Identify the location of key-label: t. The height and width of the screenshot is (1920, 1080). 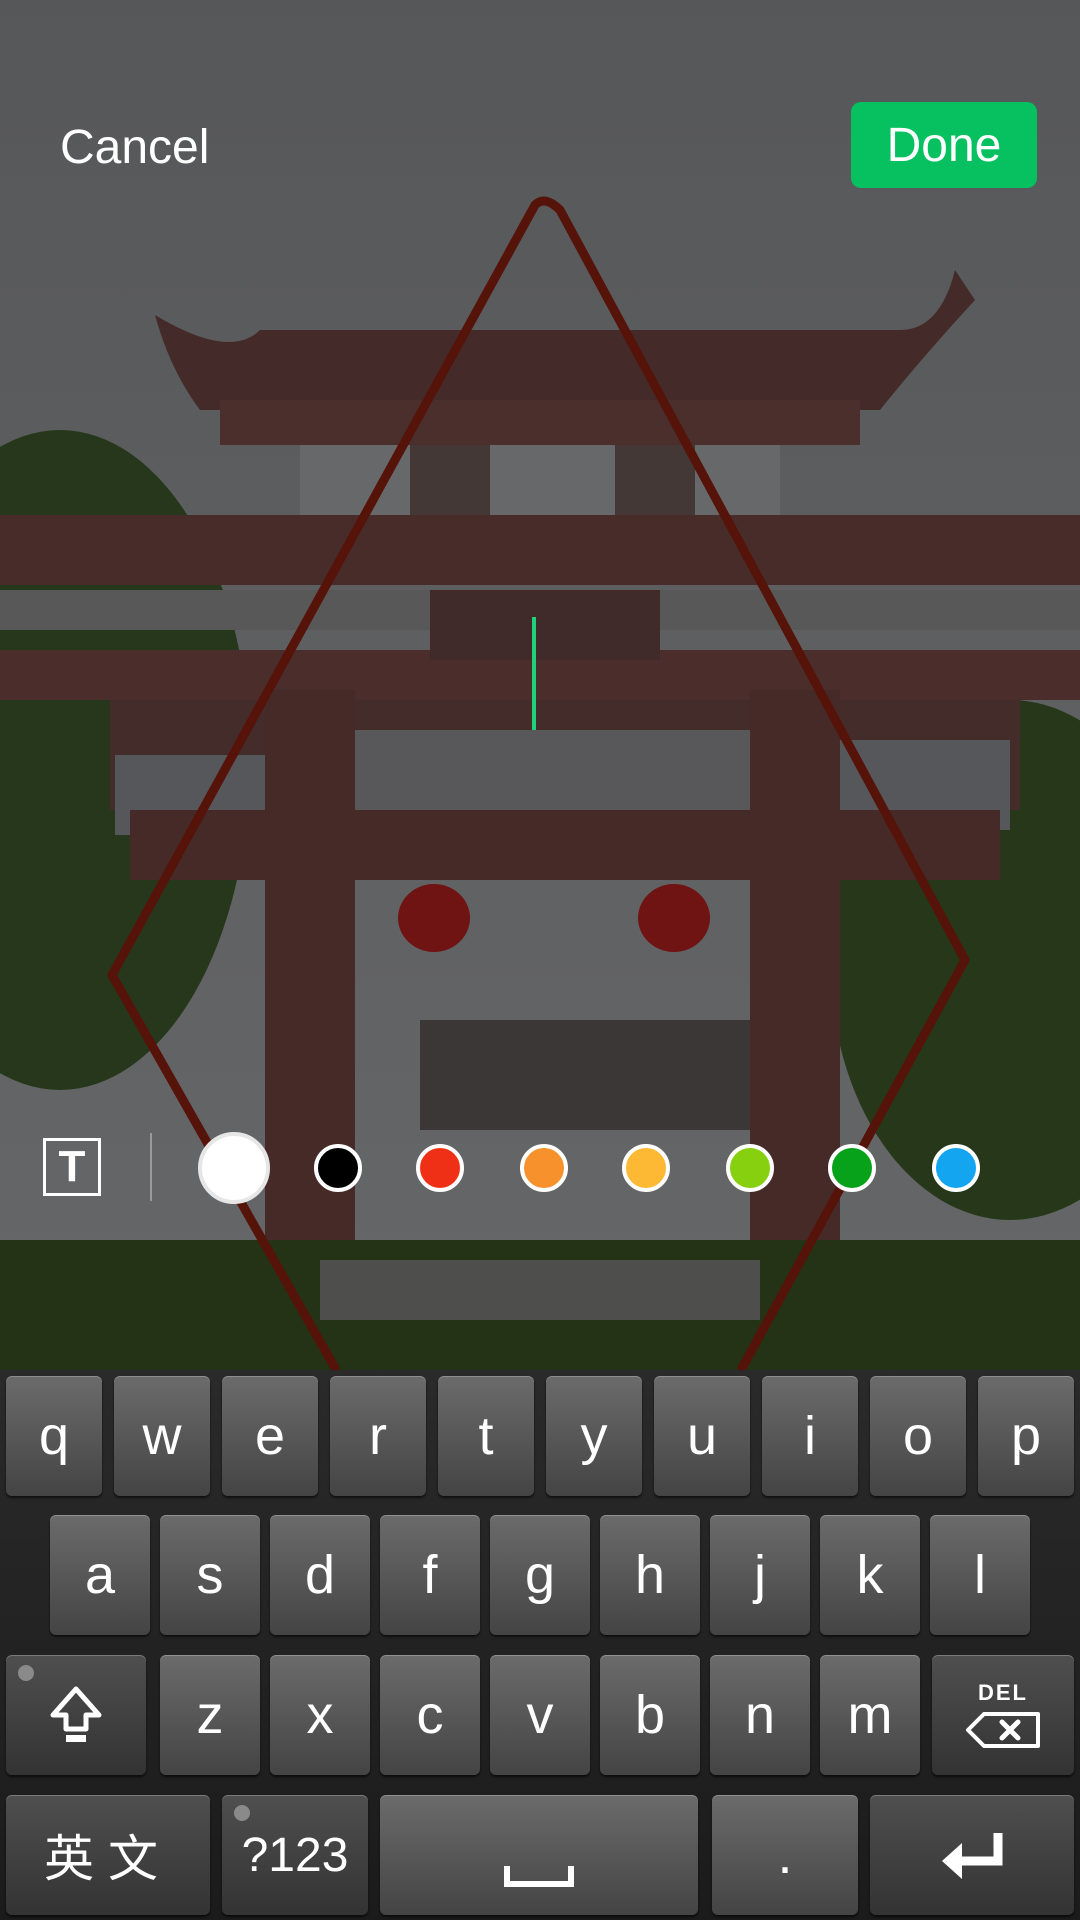
(486, 1436).